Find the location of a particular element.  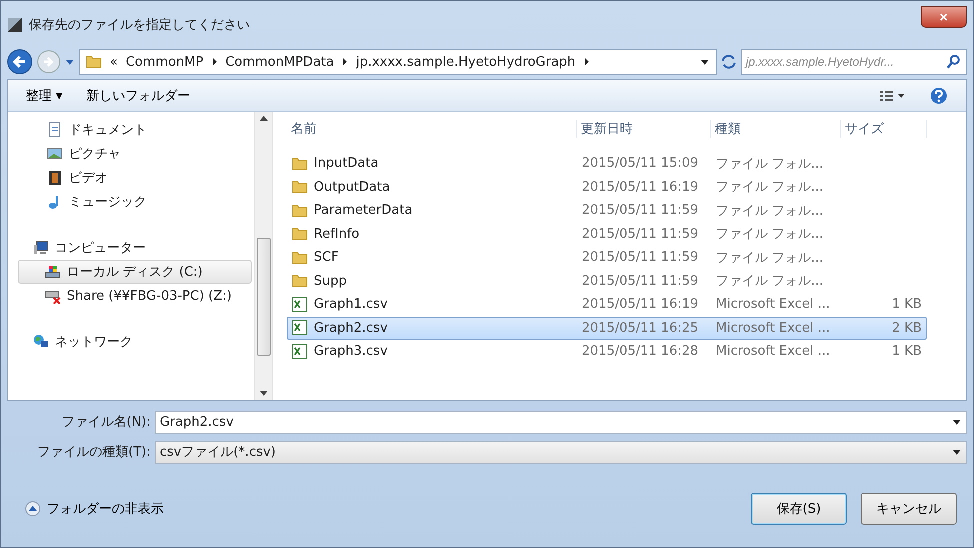

app-icon is located at coordinates (15, 25).